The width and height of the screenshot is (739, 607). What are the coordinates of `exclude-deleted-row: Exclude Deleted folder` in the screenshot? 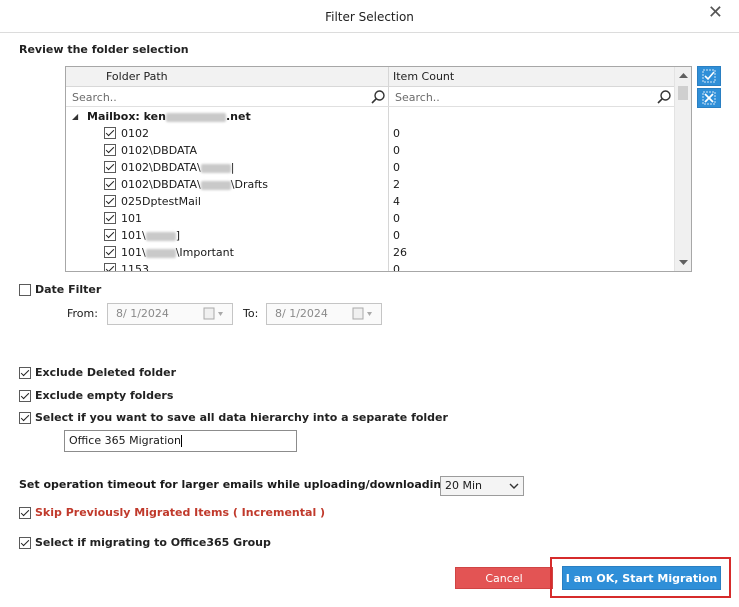 It's located at (97, 372).